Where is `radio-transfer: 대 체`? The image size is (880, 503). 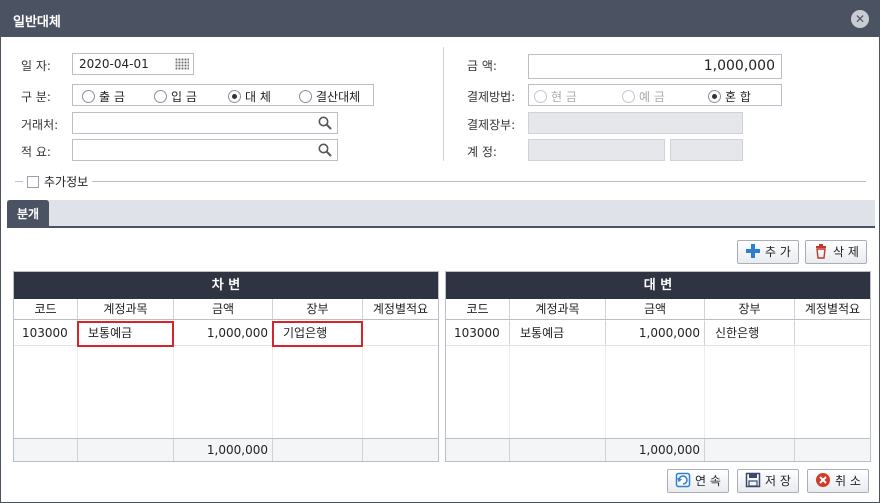
radio-transfer: 대 체 is located at coordinates (249, 96).